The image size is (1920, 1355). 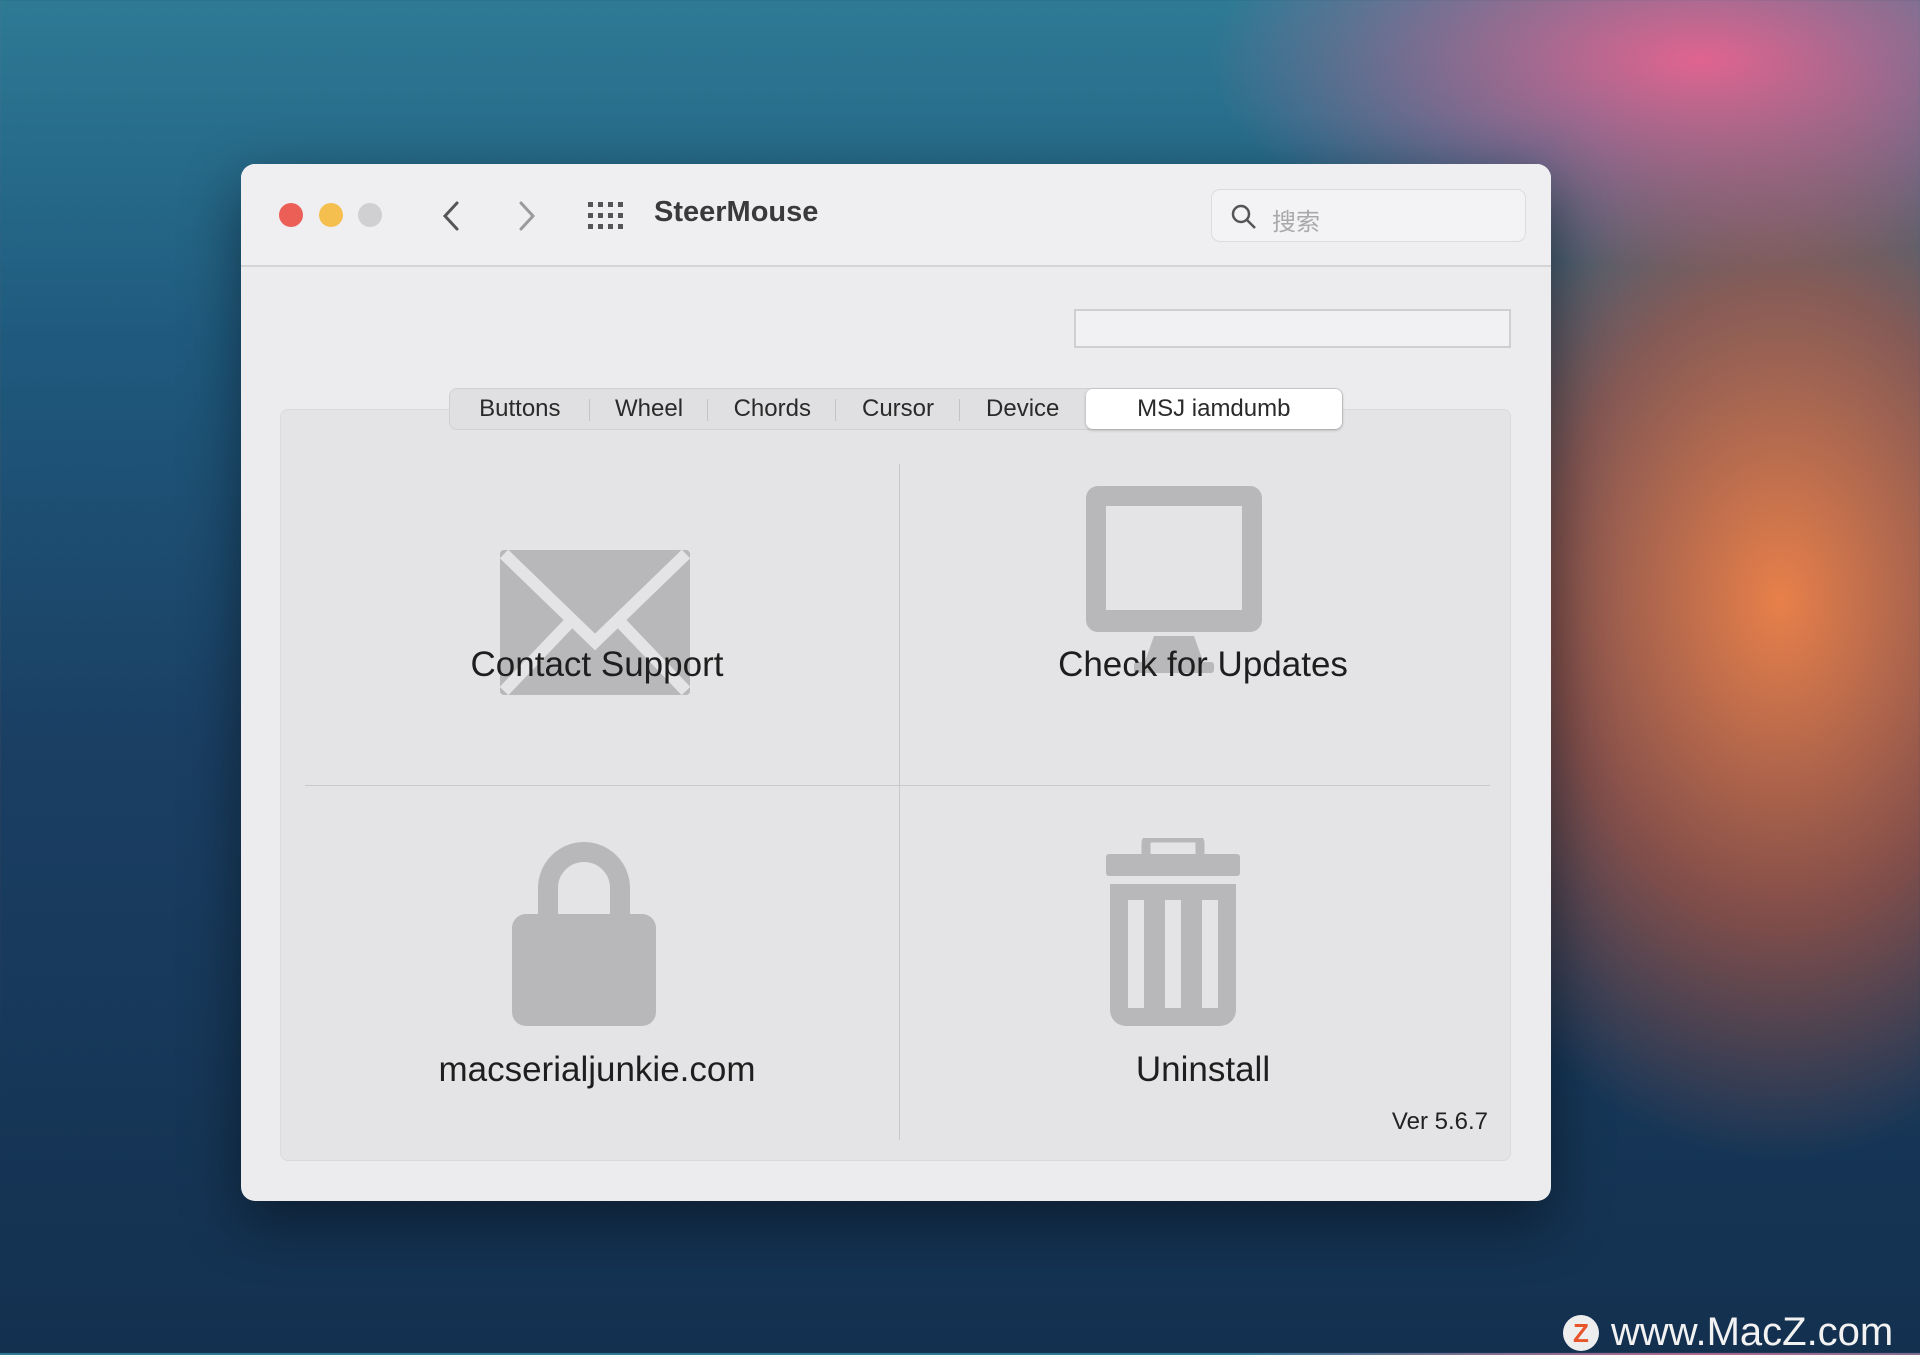 I want to click on window-title: SteerMouse, so click(x=736, y=212).